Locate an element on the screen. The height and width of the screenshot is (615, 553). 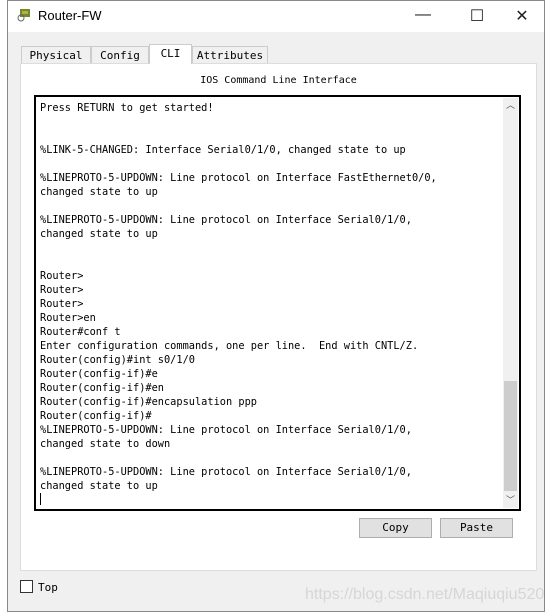
close-button: ✕ is located at coordinates (522, 16).